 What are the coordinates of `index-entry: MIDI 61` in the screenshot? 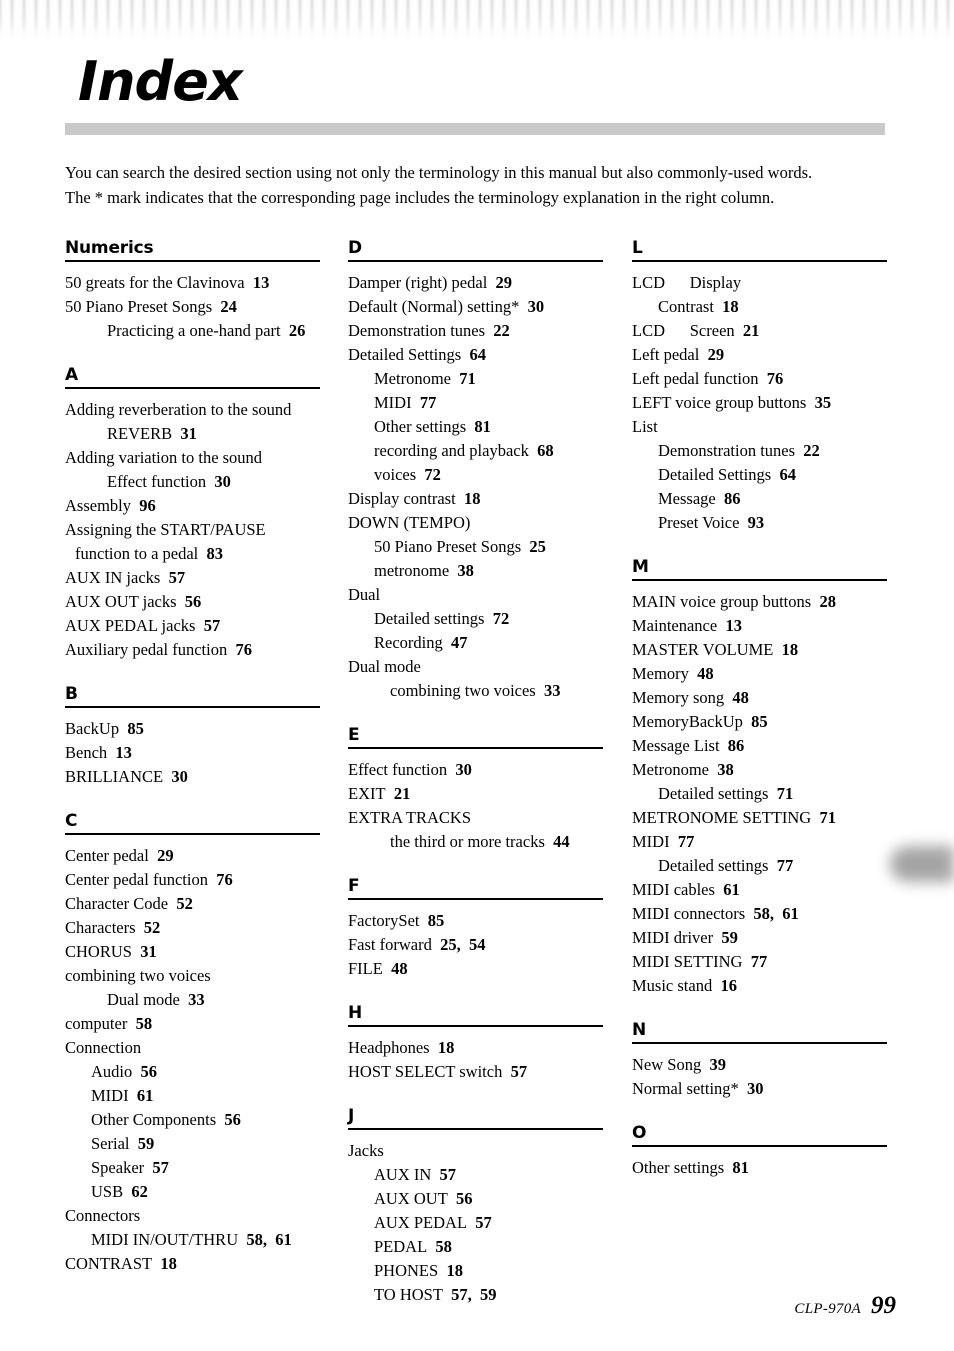 It's located at (192, 1096).